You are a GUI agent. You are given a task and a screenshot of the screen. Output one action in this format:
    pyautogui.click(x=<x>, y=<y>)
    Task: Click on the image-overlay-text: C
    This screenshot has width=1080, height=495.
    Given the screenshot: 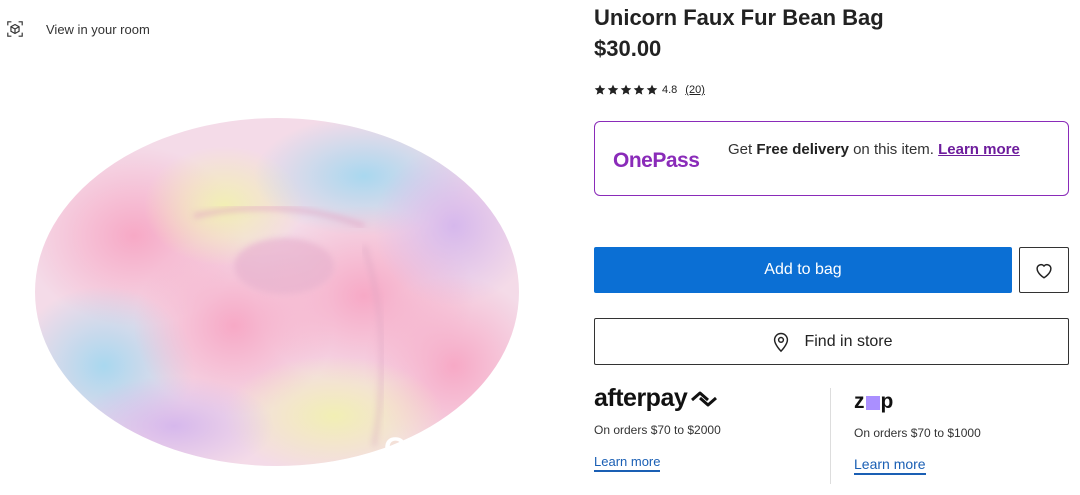 What is the action you would take?
    pyautogui.click(x=395, y=448)
    